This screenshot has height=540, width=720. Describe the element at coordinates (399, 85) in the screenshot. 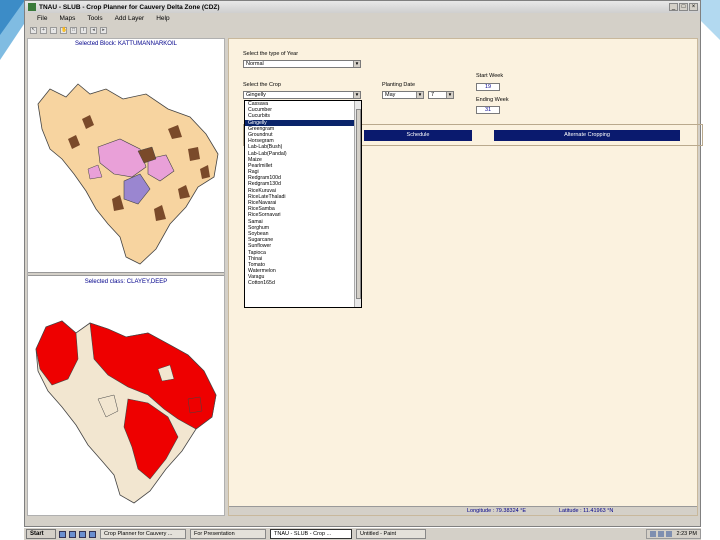

I see `planting-date-label: Planting Date` at that location.